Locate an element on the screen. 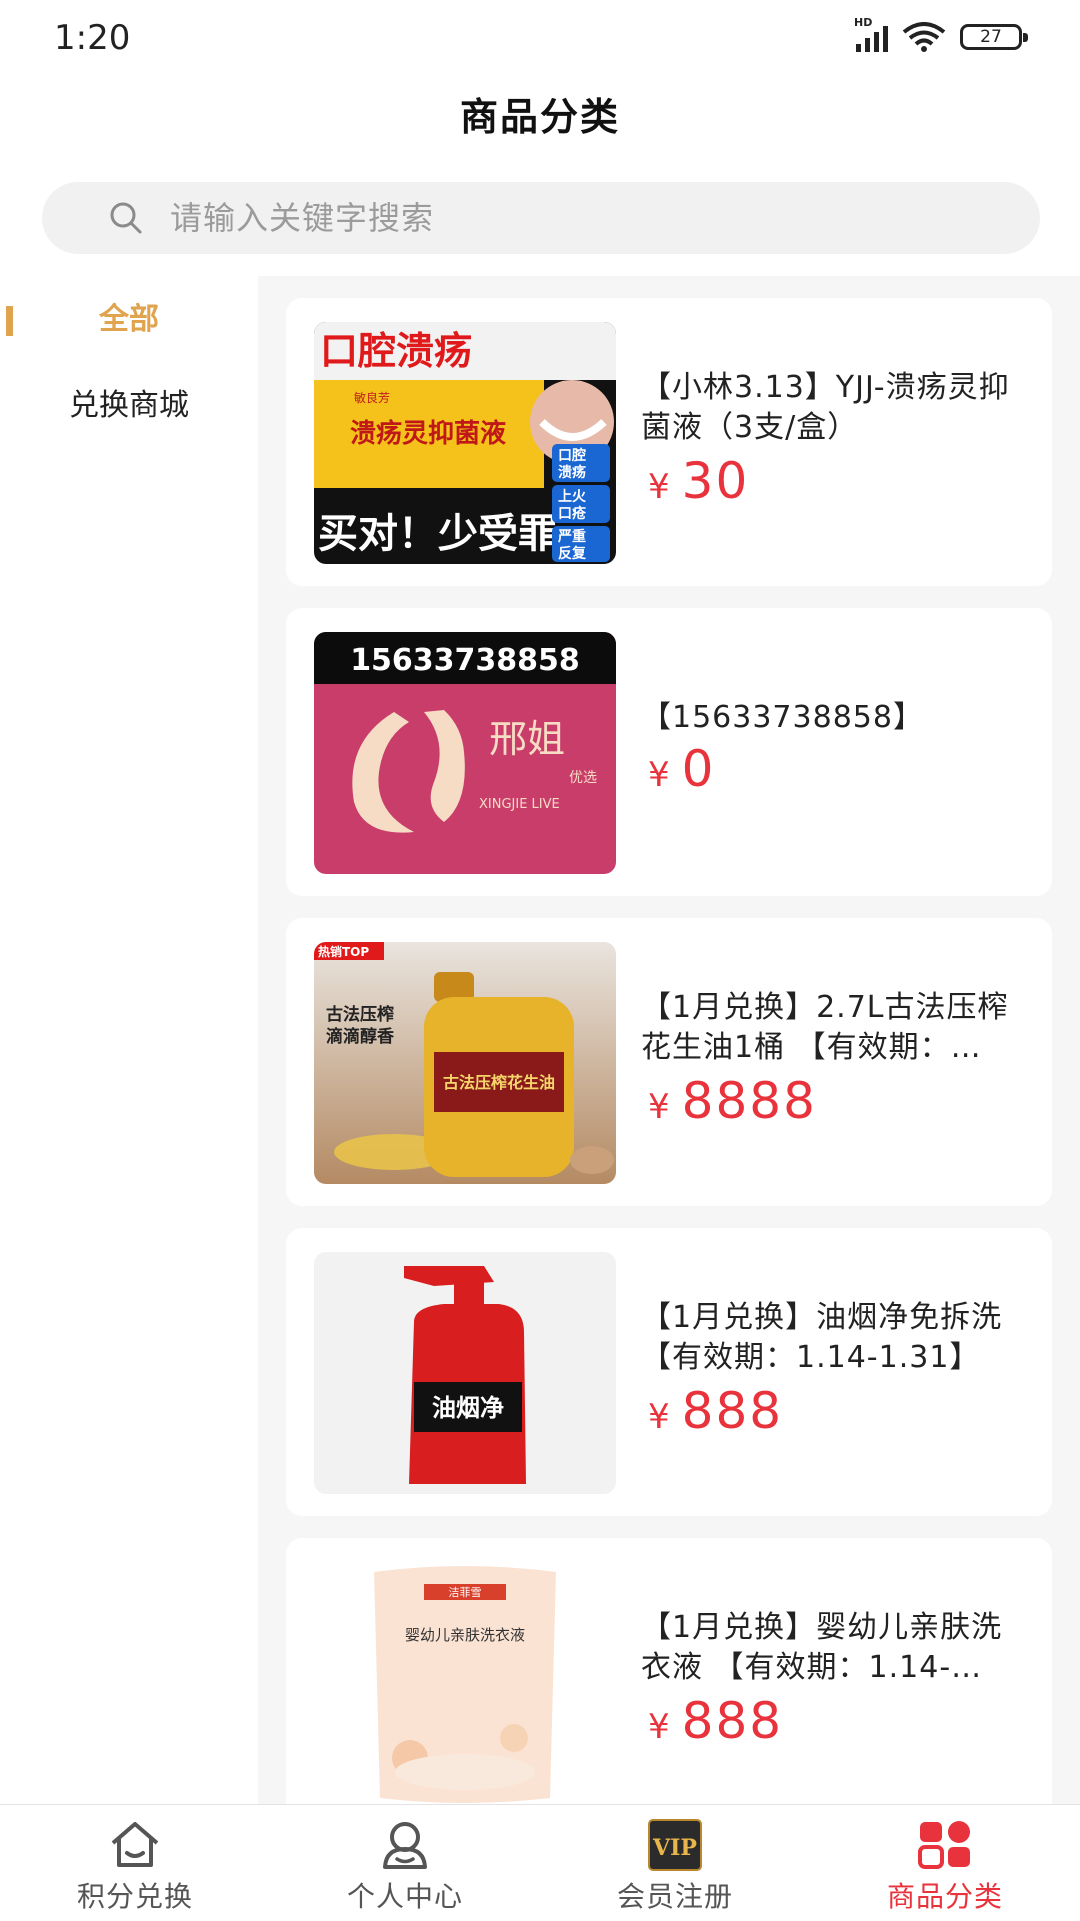  wifi-icon is located at coordinates (924, 37).